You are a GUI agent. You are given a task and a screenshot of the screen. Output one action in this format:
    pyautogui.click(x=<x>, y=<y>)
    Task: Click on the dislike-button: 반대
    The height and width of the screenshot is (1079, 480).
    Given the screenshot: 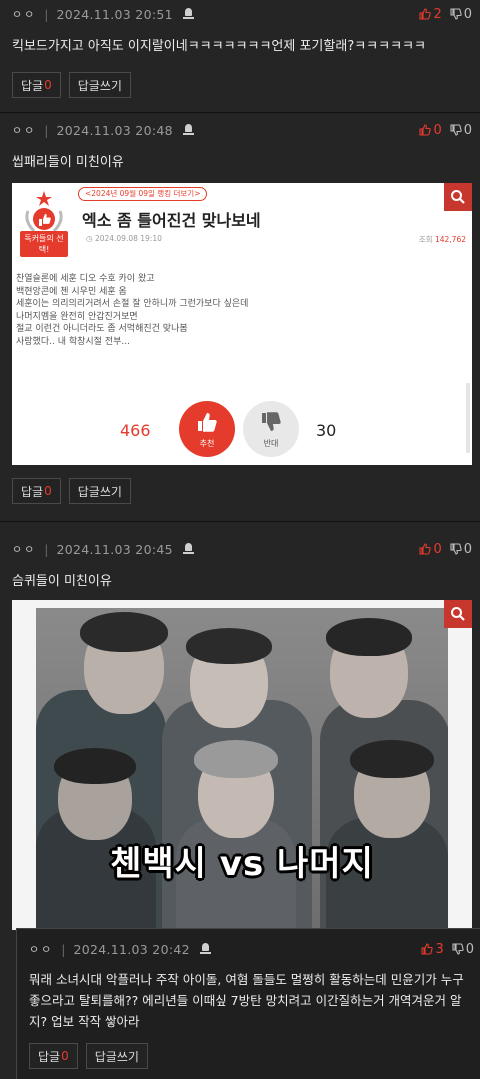 What is the action you would take?
    pyautogui.click(x=271, y=429)
    